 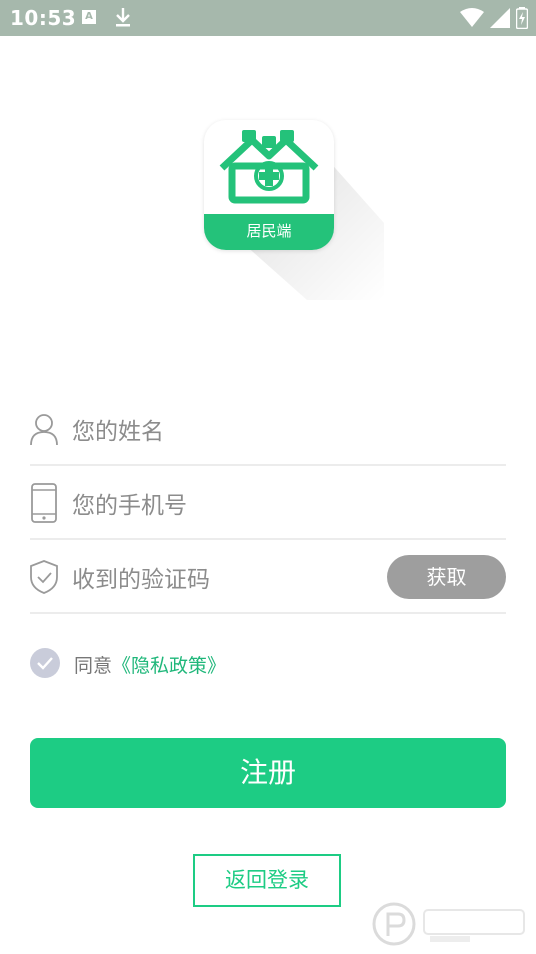 I want to click on agree-checkbox, so click(x=45, y=663).